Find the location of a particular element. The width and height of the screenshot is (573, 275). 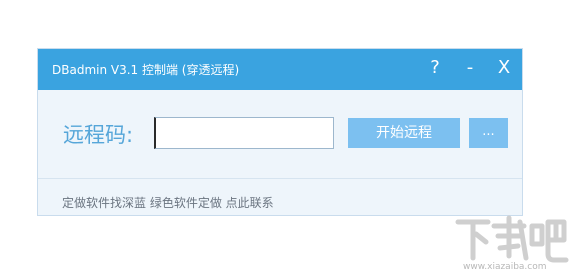

contact-link: 点此联系 is located at coordinates (250, 203).